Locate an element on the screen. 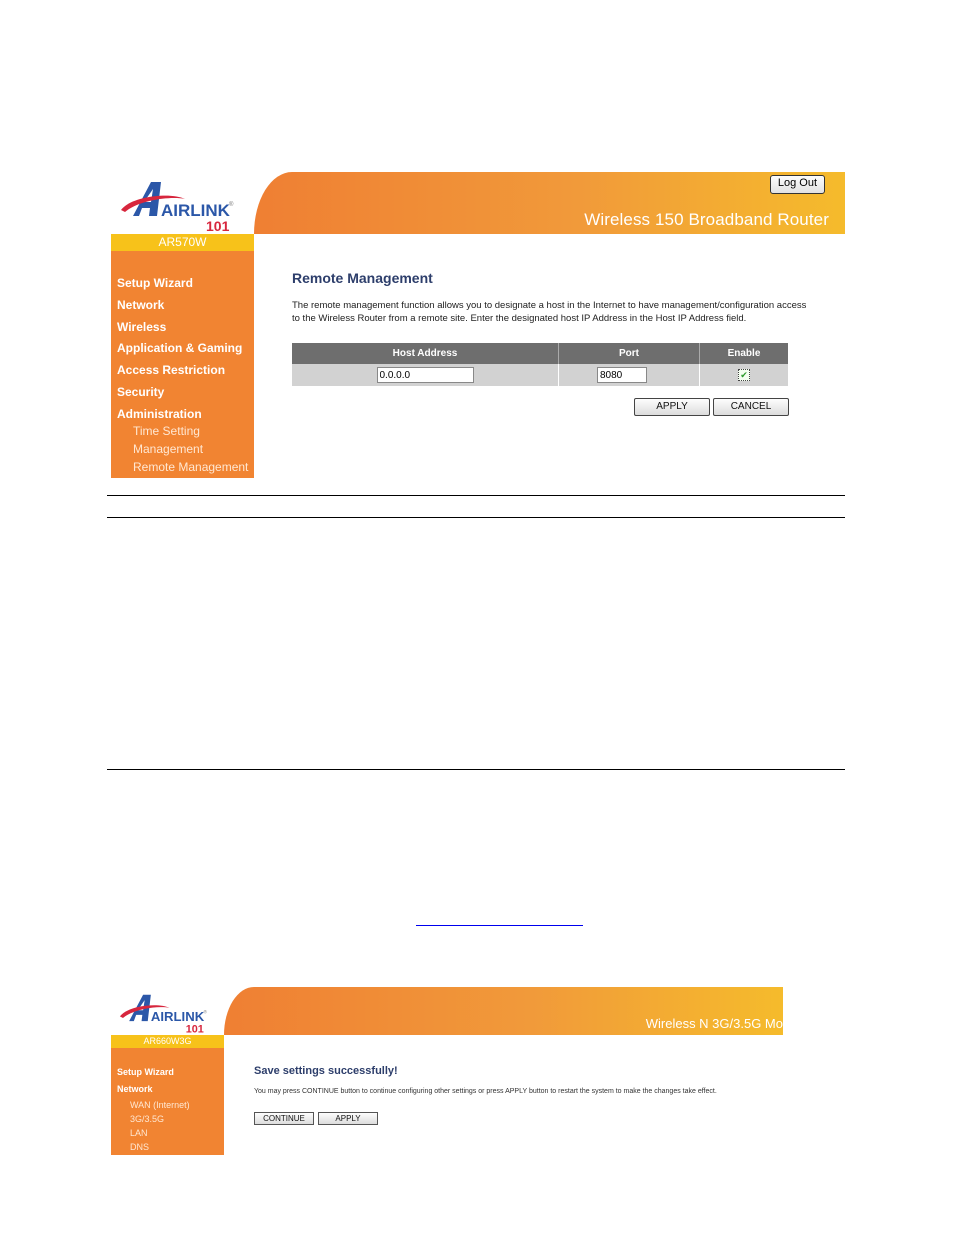 The height and width of the screenshot is (1235, 954). model-label: AR660W3G is located at coordinates (167, 1041).